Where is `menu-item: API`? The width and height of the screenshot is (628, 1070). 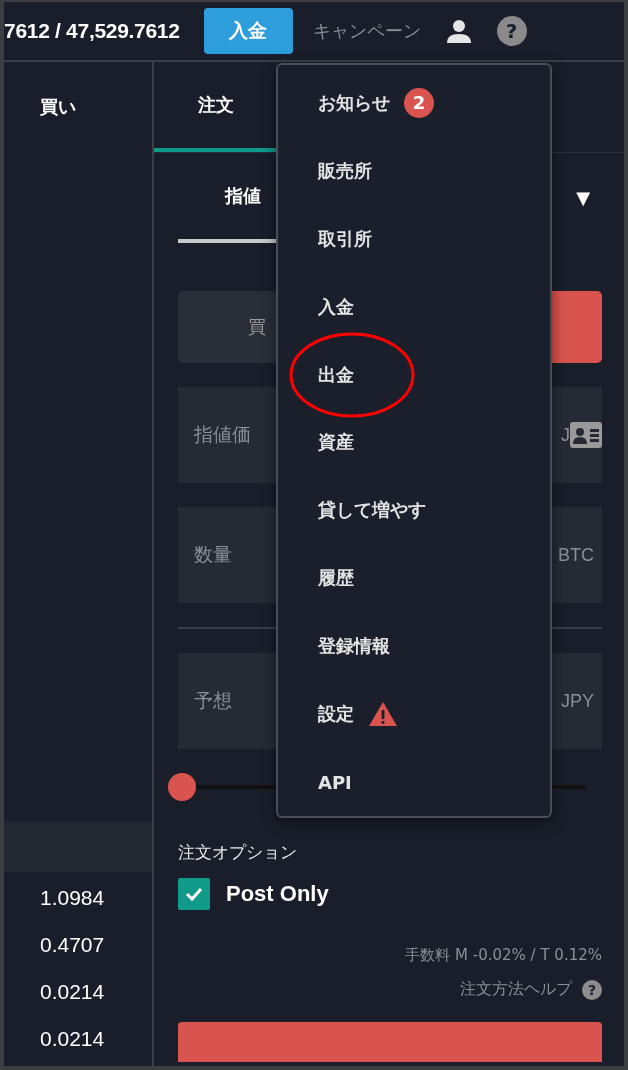
menu-item: API is located at coordinates (335, 782).